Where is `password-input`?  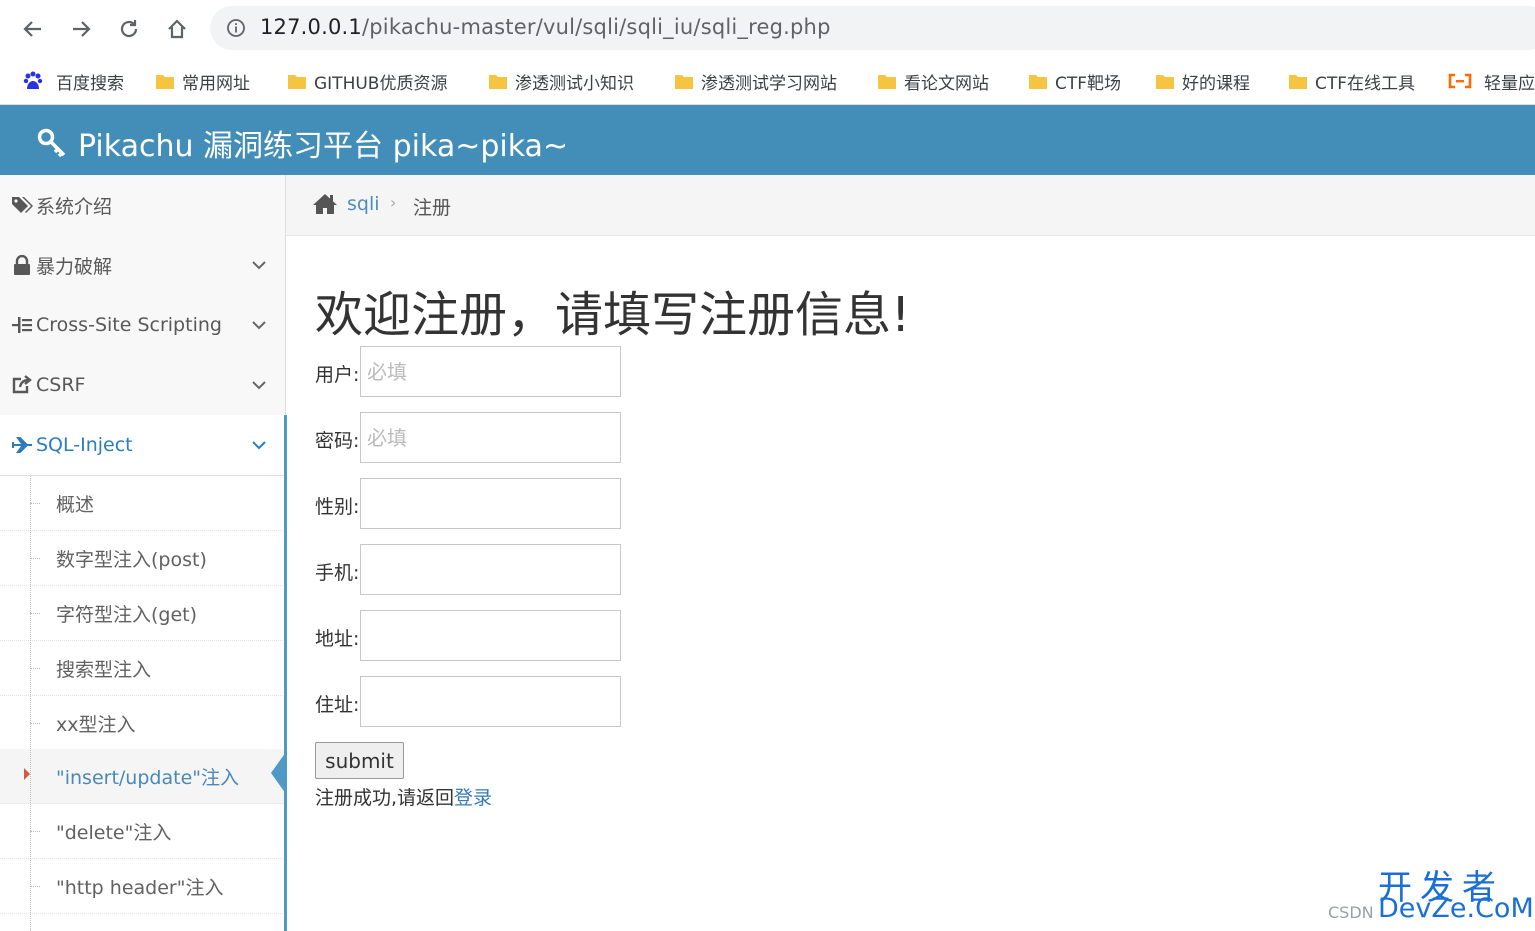 password-input is located at coordinates (490, 437).